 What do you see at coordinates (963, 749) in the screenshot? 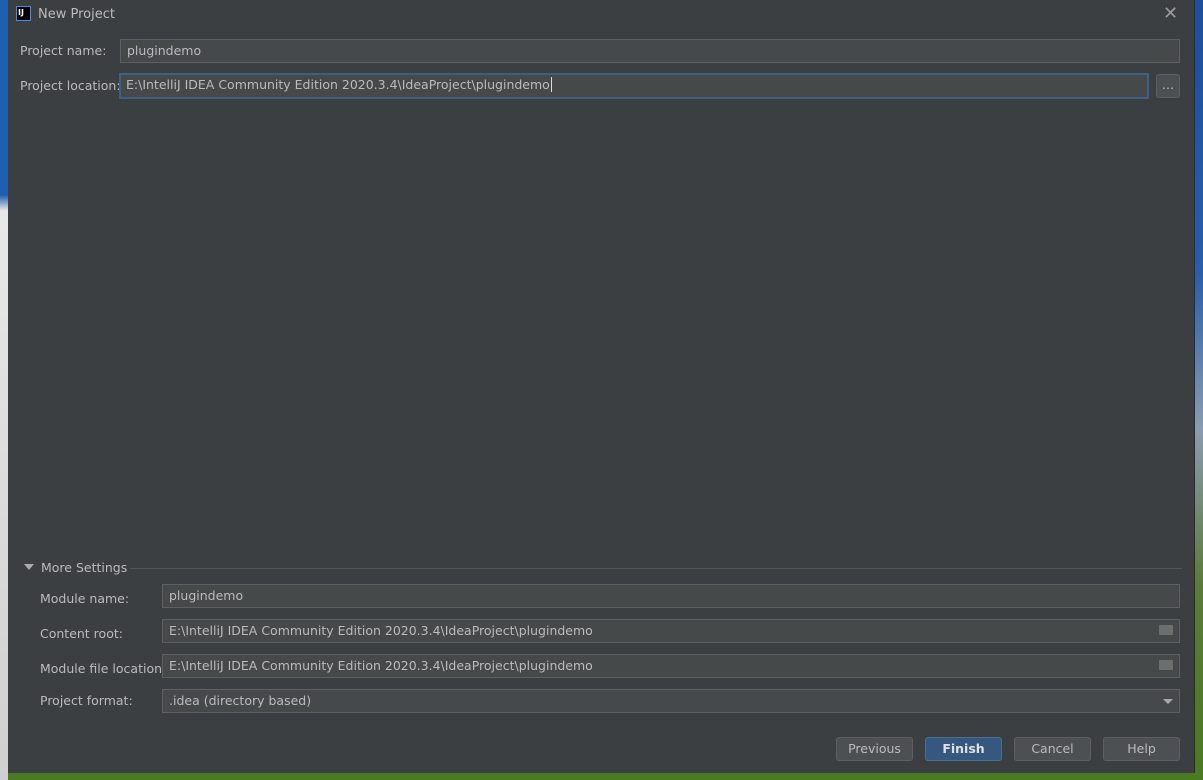
I see `finish-button: Finish` at bounding box center [963, 749].